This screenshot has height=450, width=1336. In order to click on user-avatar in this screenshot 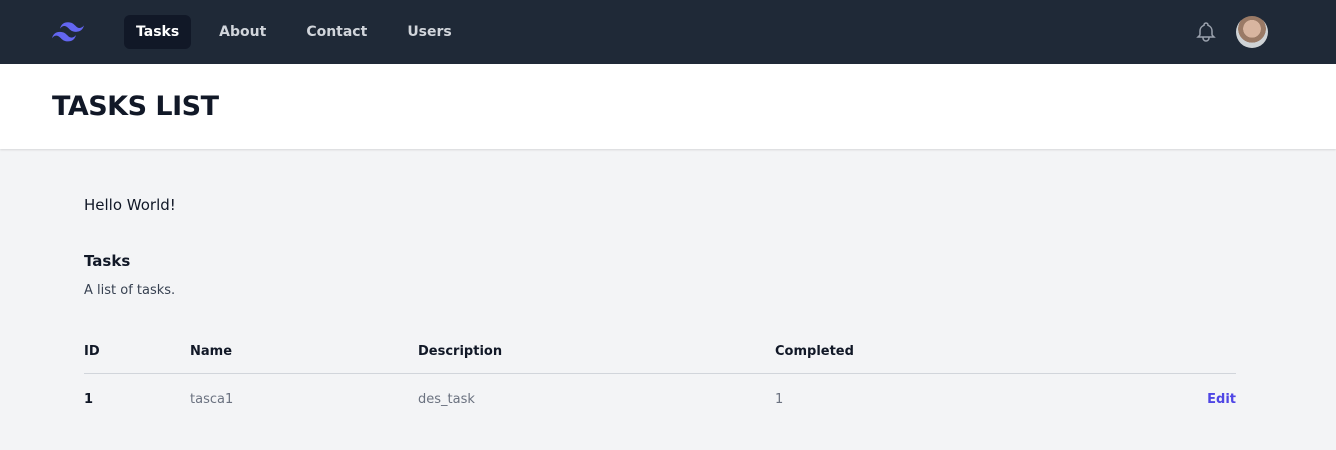, I will do `click(1252, 32)`.